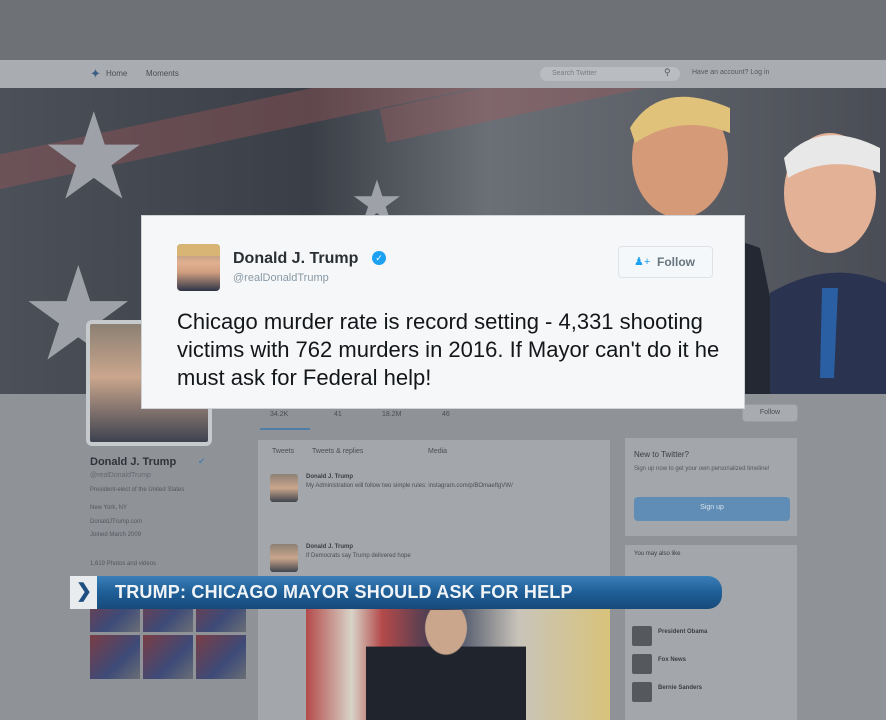  I want to click on stat-likes: 46, so click(446, 414).